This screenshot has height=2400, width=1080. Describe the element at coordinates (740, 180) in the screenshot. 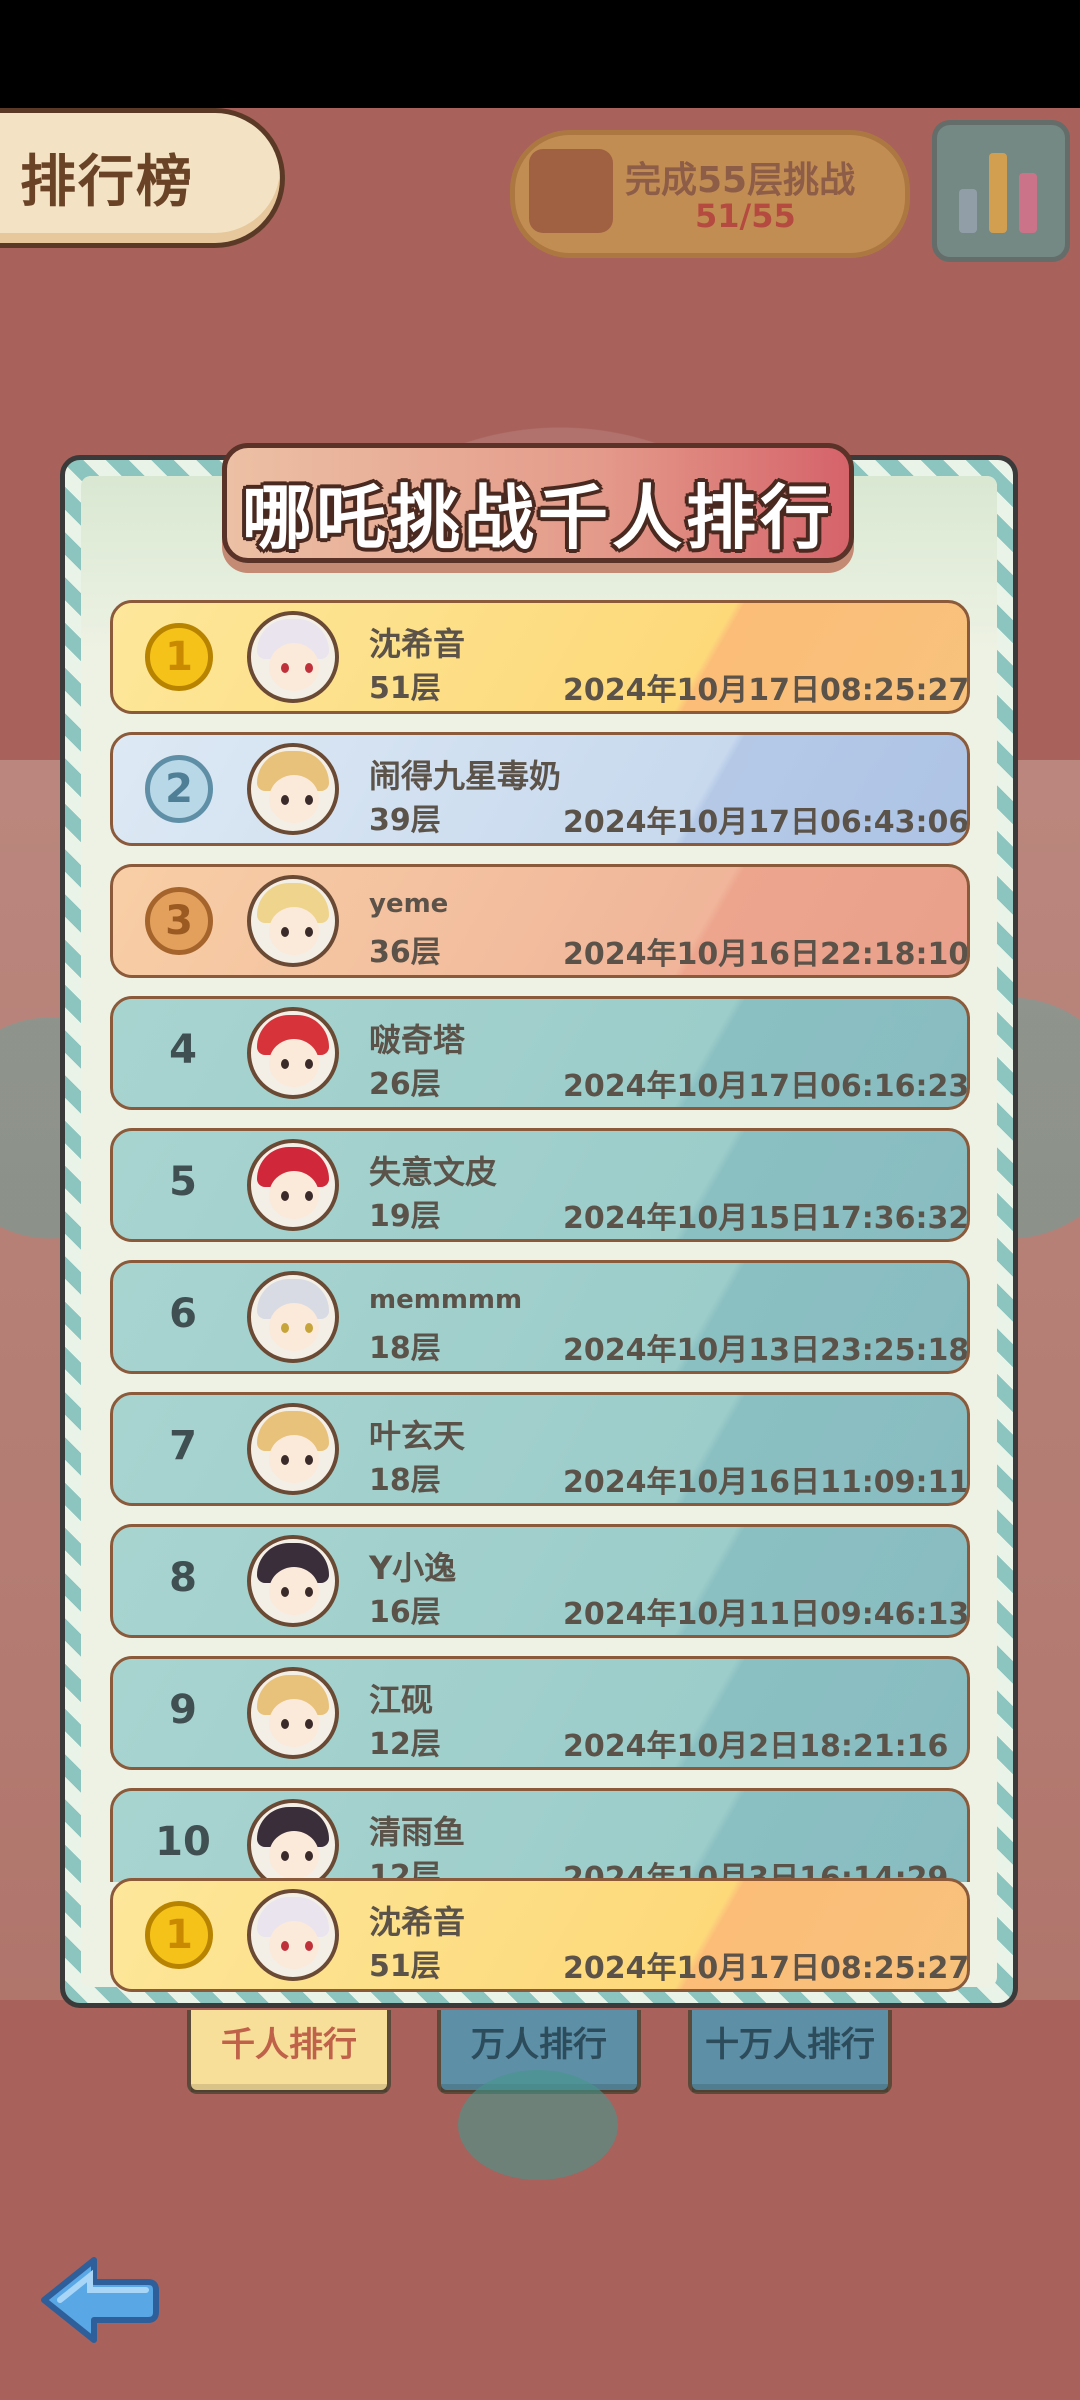

I see `task-description: 完成55层挑战` at that location.